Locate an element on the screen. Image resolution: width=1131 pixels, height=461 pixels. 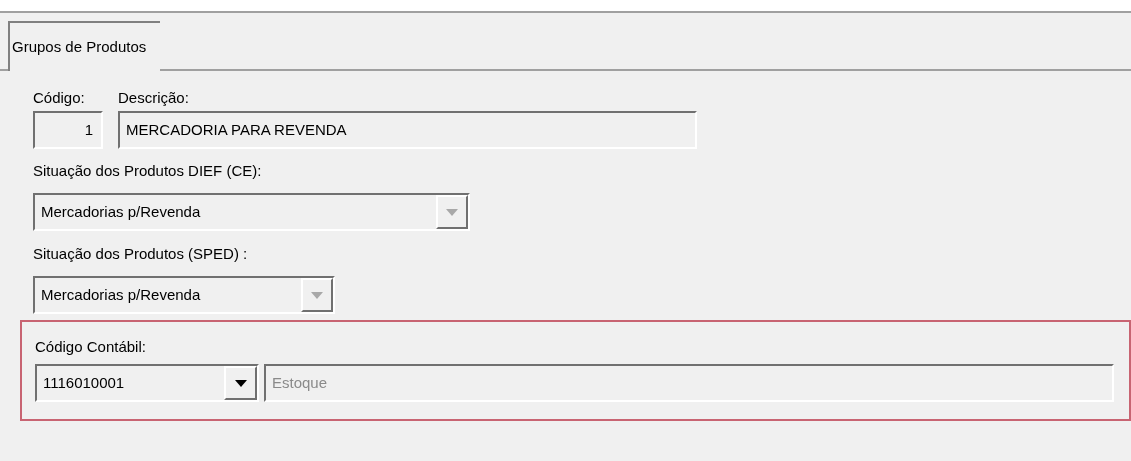
tab: Grupos de Produtos is located at coordinates (84, 46).